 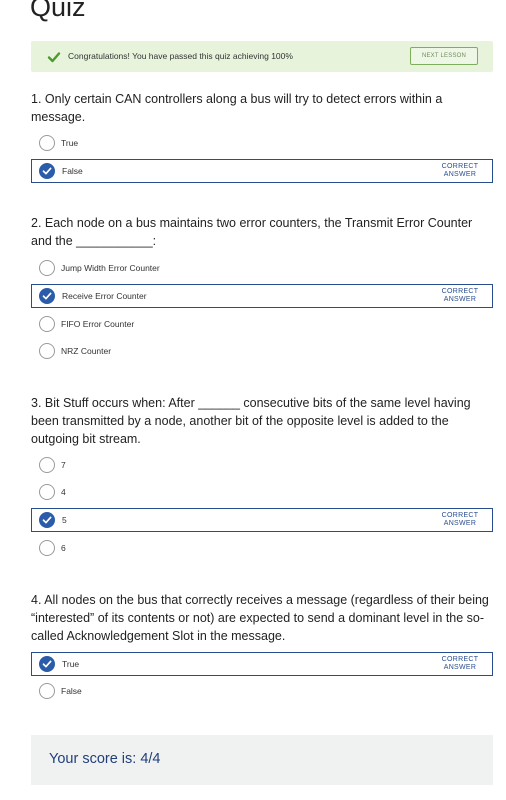 What do you see at coordinates (64, 520) in the screenshot?
I see `option-label: 5` at bounding box center [64, 520].